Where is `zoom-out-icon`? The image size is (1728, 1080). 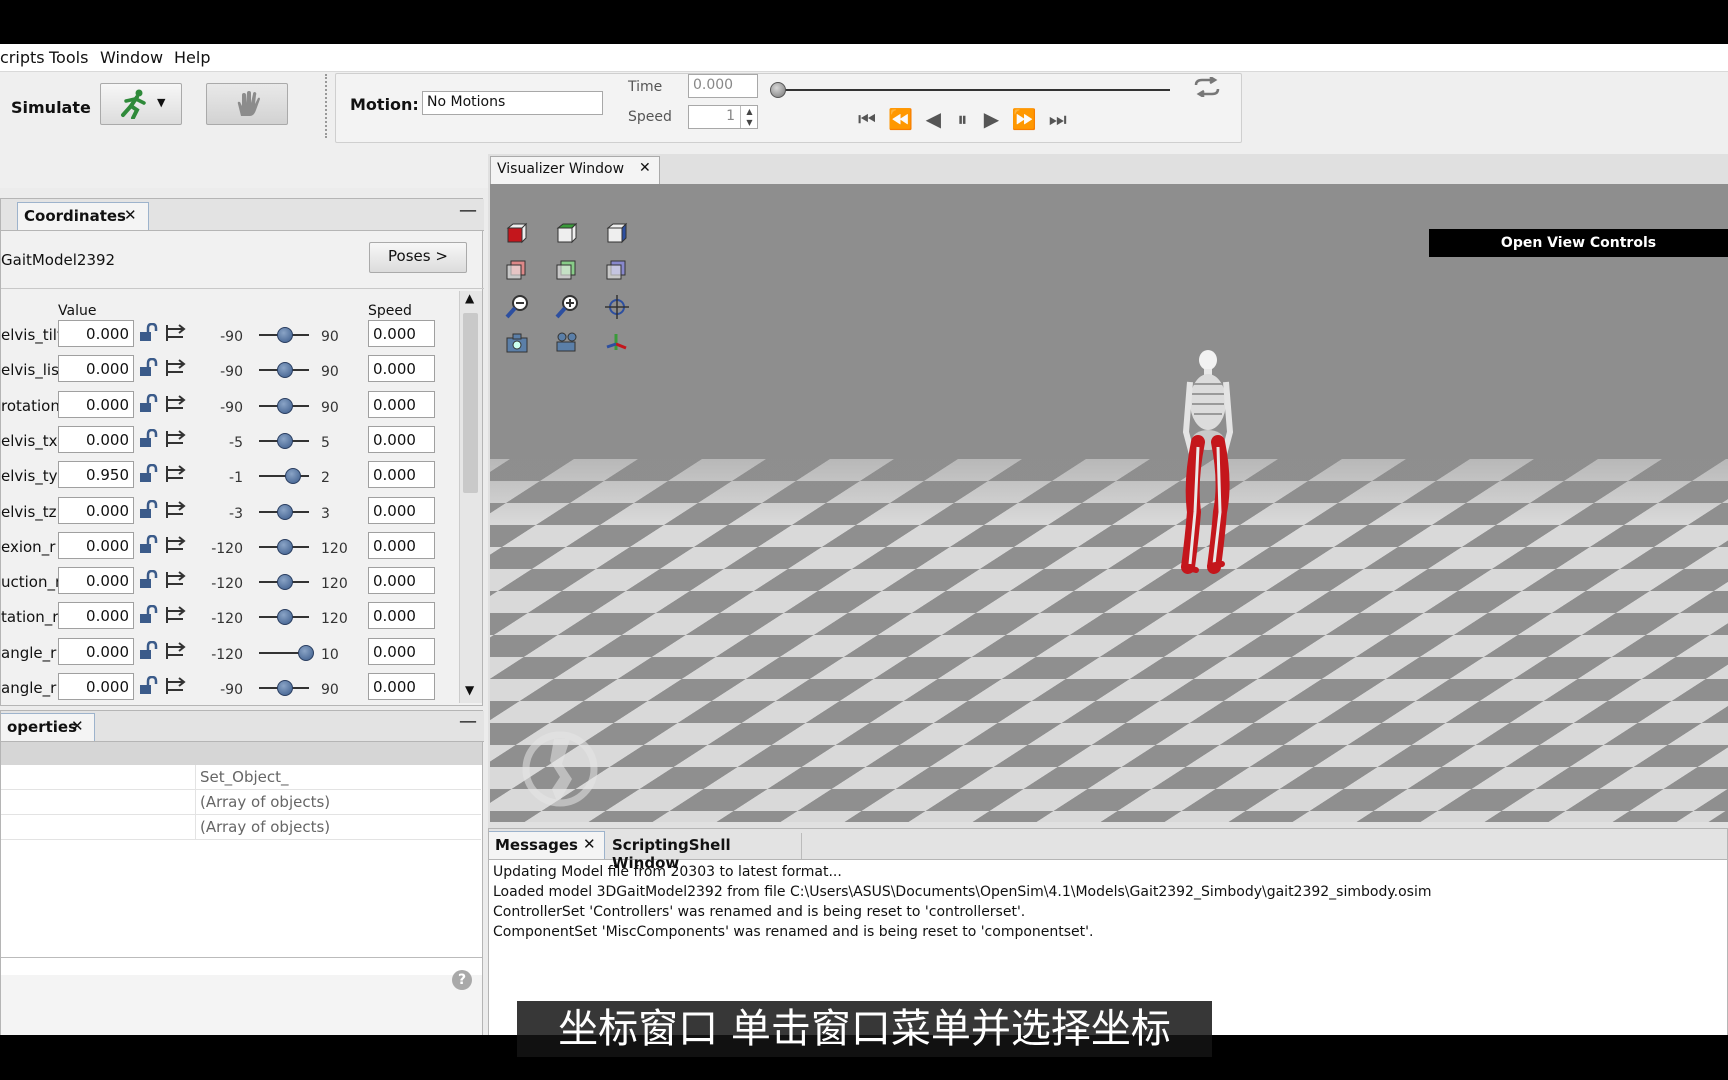
zoom-out-icon is located at coordinates (516, 306).